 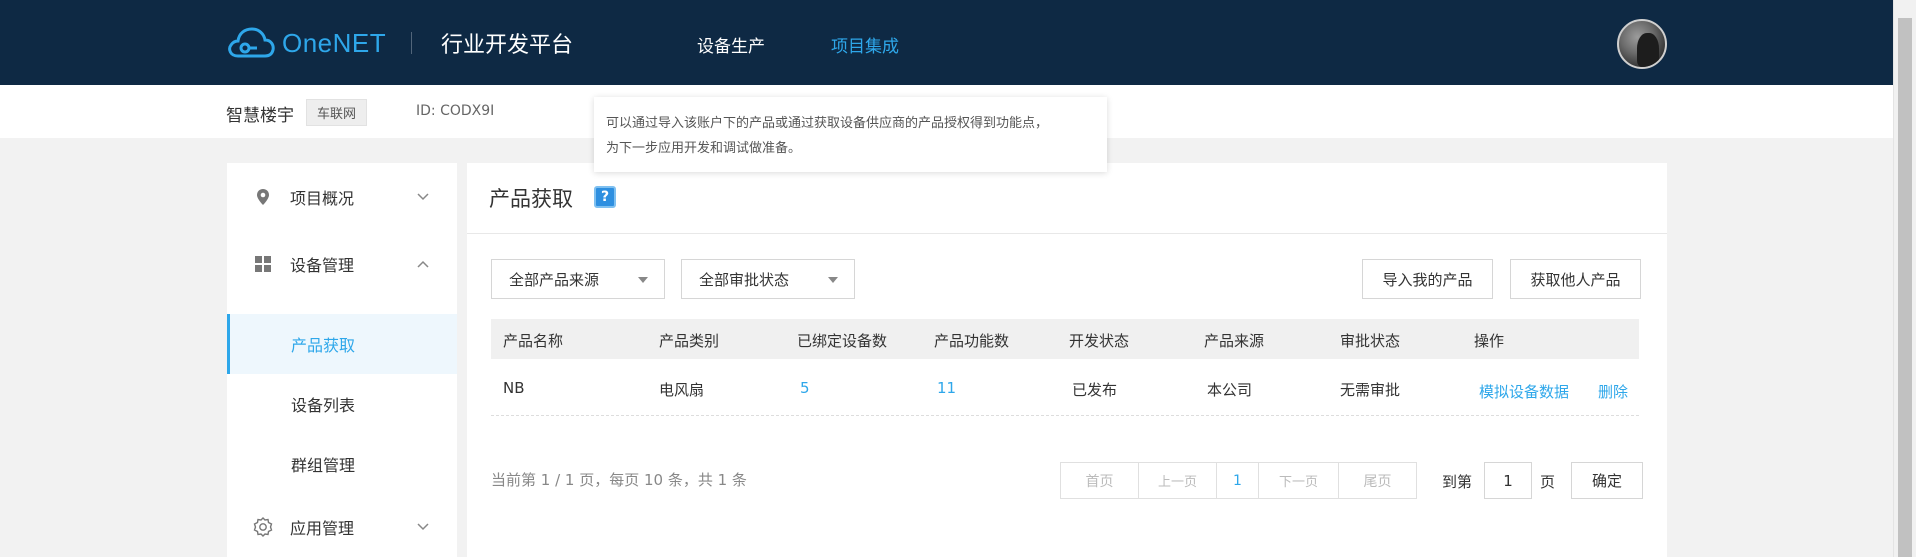 What do you see at coordinates (323, 405) in the screenshot?
I see `sidebar-item-label: 设备列表` at bounding box center [323, 405].